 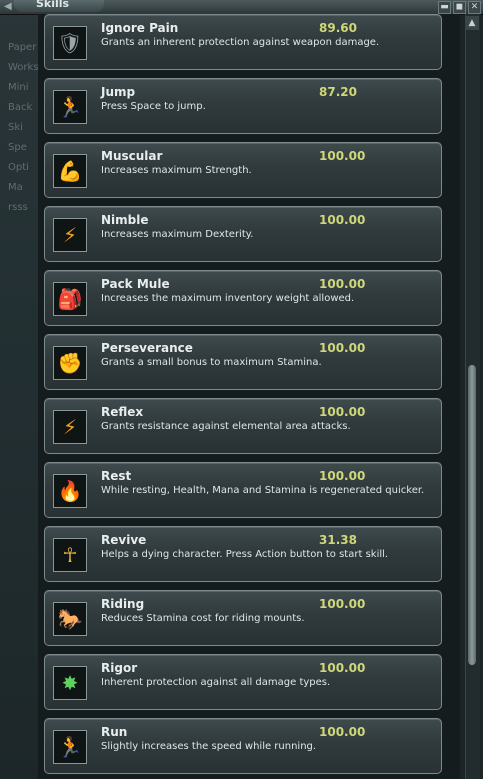 What do you see at coordinates (70, 683) in the screenshot?
I see `star-burst-icon: ✸` at bounding box center [70, 683].